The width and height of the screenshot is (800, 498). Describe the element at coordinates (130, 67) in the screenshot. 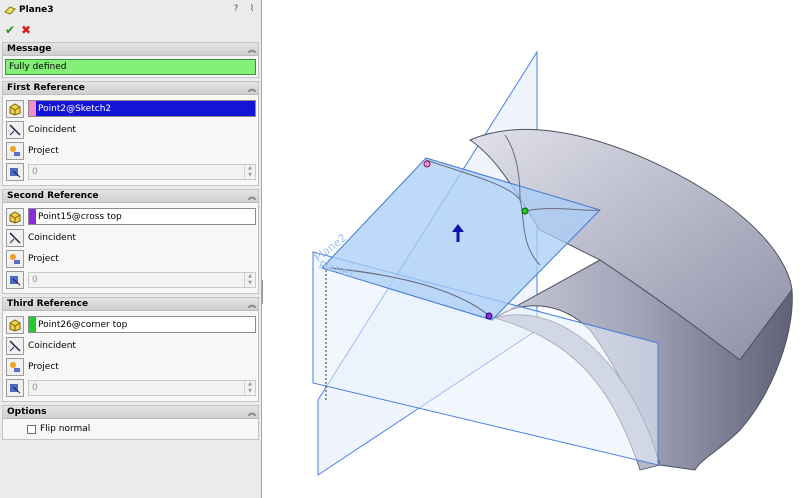

I see `status-message: Fully defined` at that location.